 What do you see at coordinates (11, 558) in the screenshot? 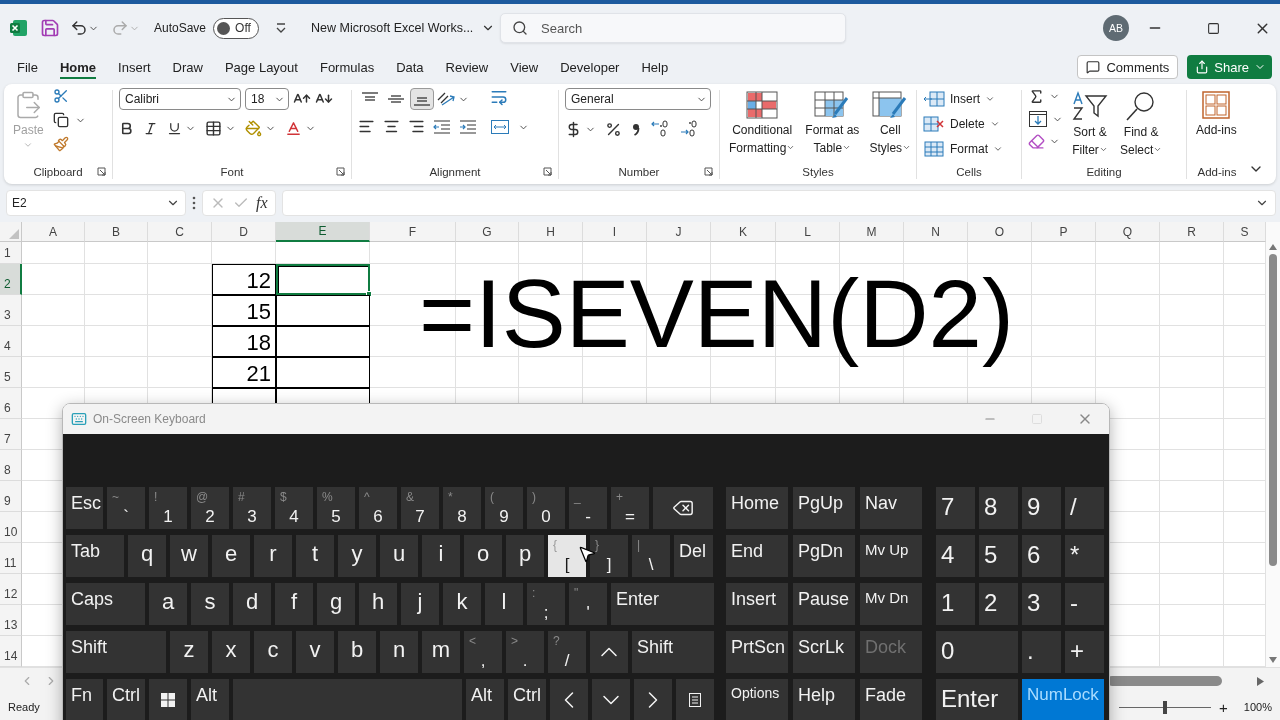
I see `row-header: 11` at bounding box center [11, 558].